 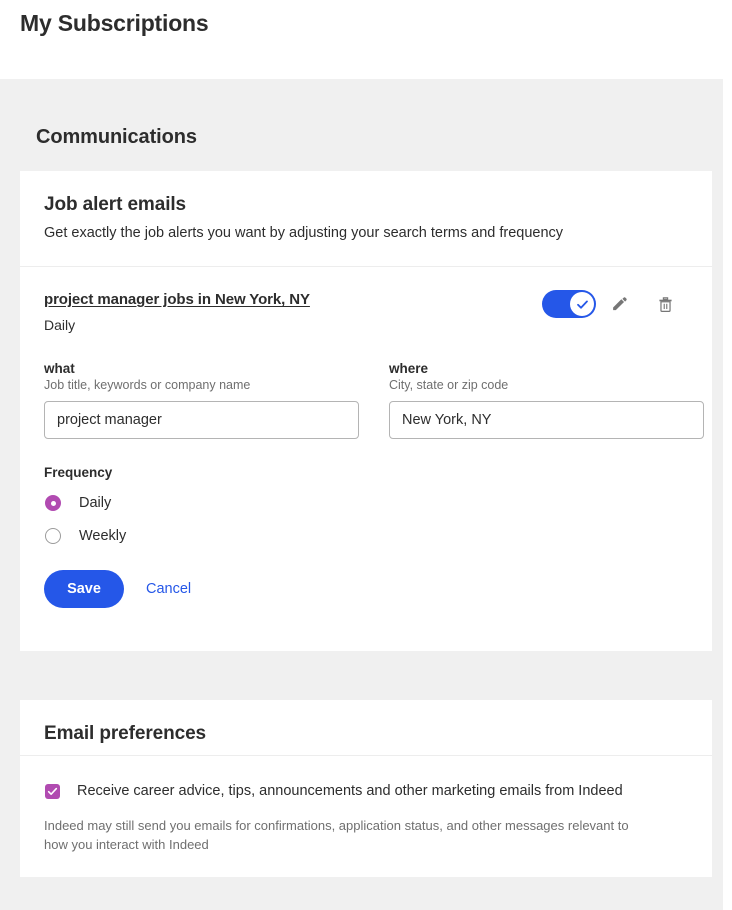 What do you see at coordinates (449, 385) in the screenshot?
I see `where-hint: City, state or zip code` at bounding box center [449, 385].